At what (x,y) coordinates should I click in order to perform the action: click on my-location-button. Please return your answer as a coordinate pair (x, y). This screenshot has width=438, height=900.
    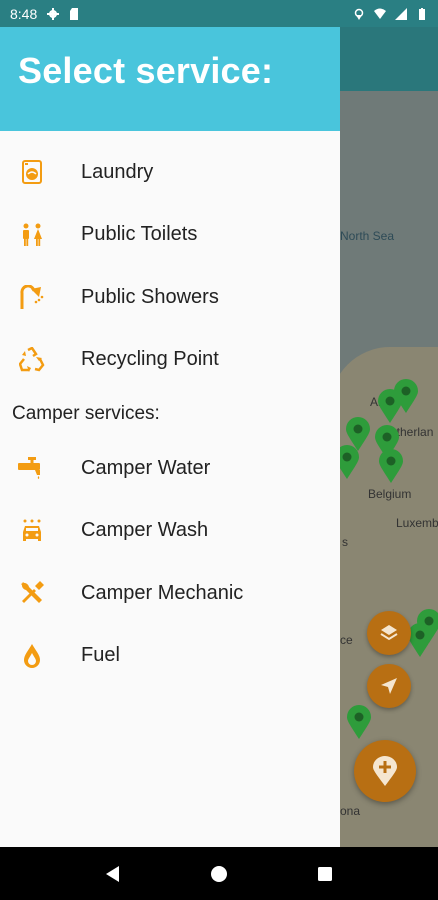
    Looking at the image, I should click on (389, 686).